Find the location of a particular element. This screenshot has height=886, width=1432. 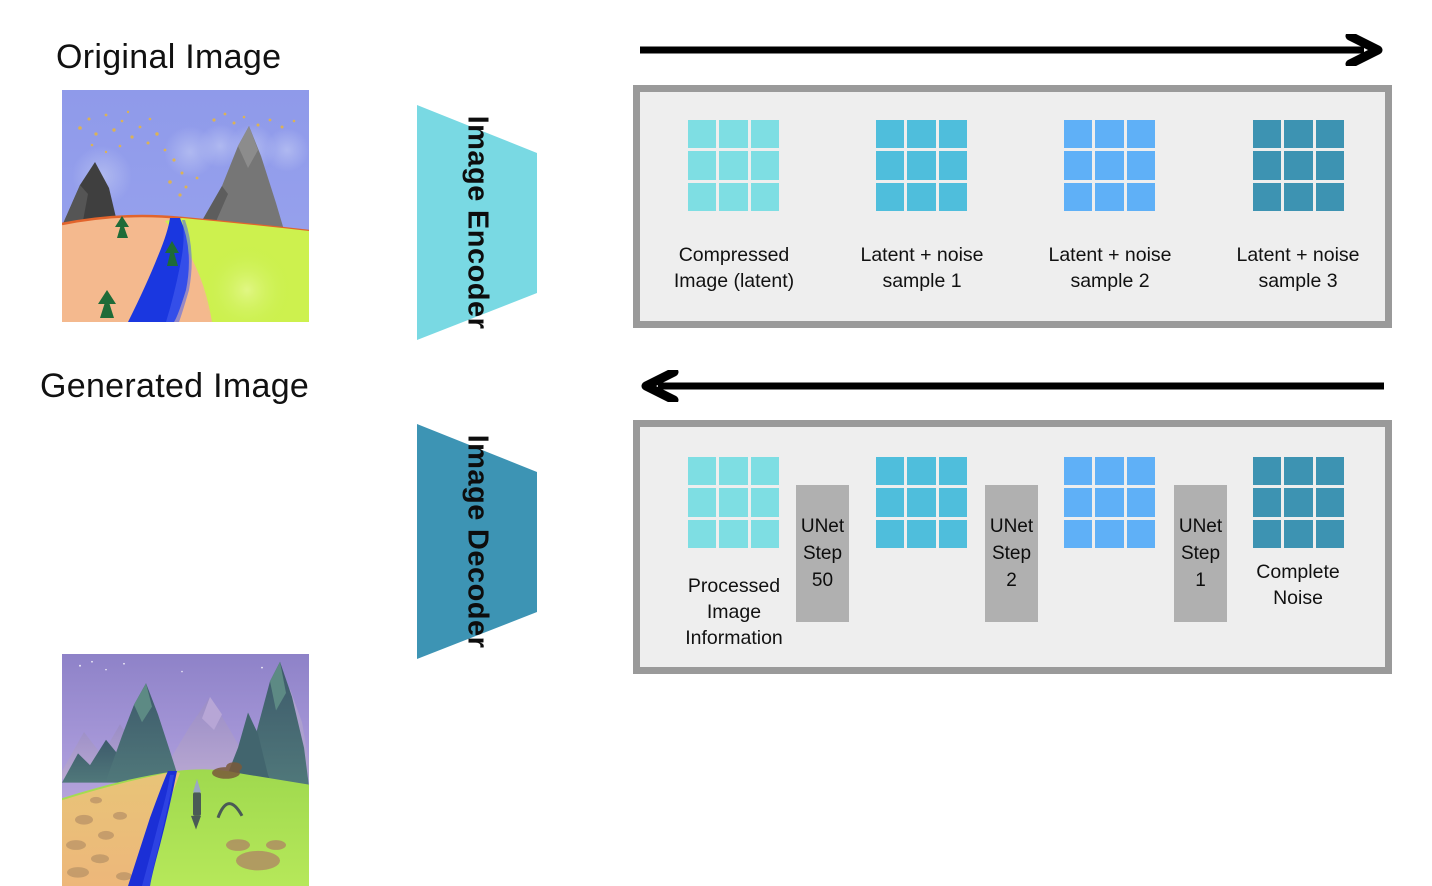

unet-step-2-label: UNet is located at coordinates (1011, 526).